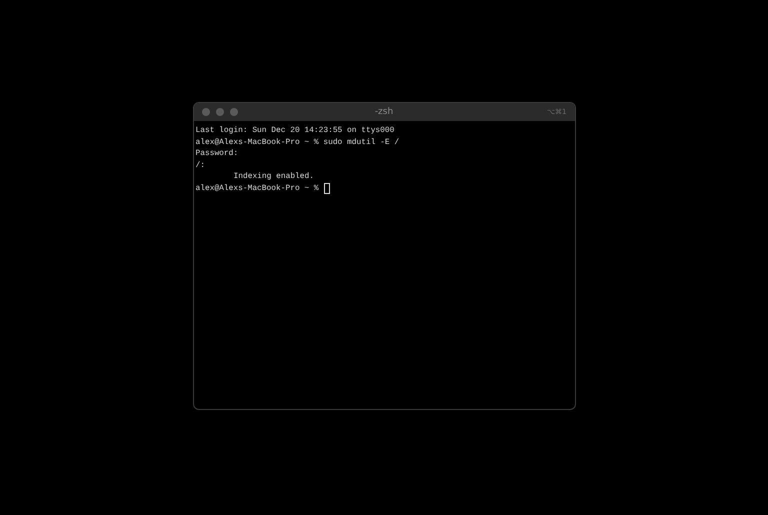 The width and height of the screenshot is (768, 515). Describe the element at coordinates (206, 112) in the screenshot. I see `close-button` at that location.